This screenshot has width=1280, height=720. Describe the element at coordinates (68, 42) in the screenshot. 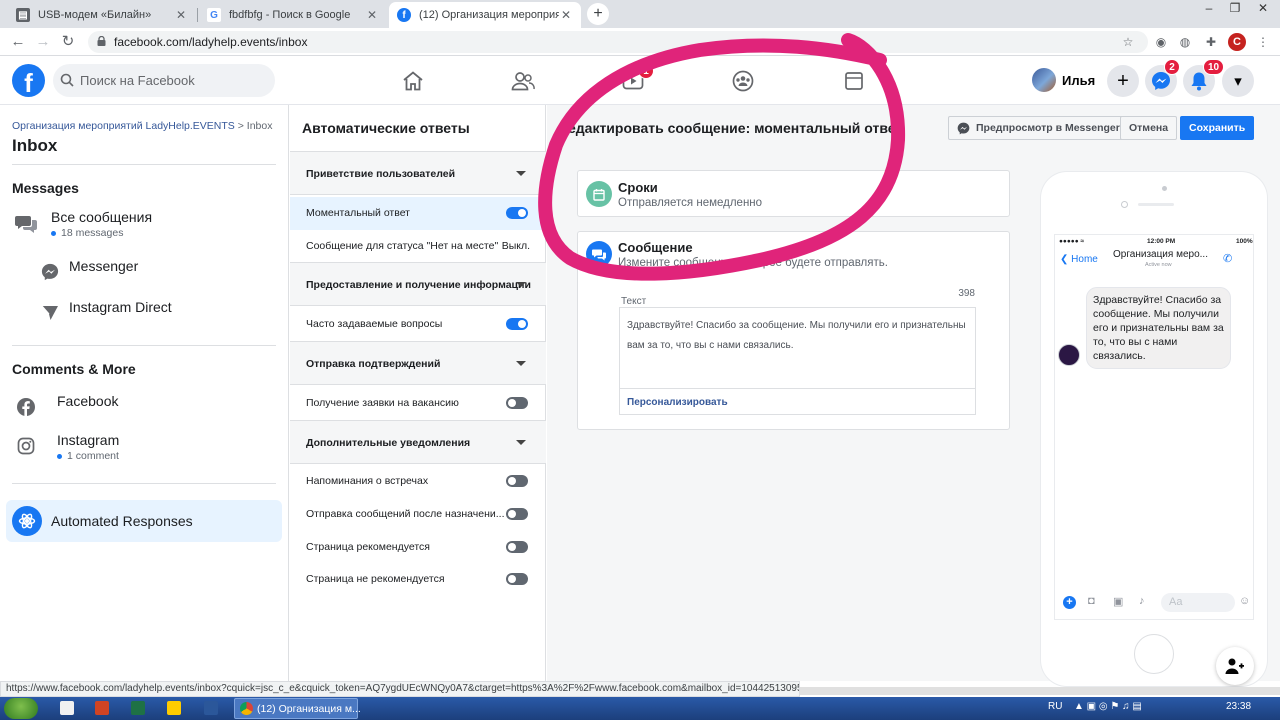

I see `reload-icon: ↻` at that location.